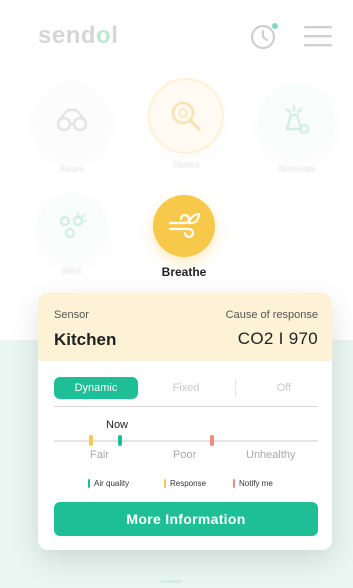  I want to click on mode-blink-circle, so click(72, 226).